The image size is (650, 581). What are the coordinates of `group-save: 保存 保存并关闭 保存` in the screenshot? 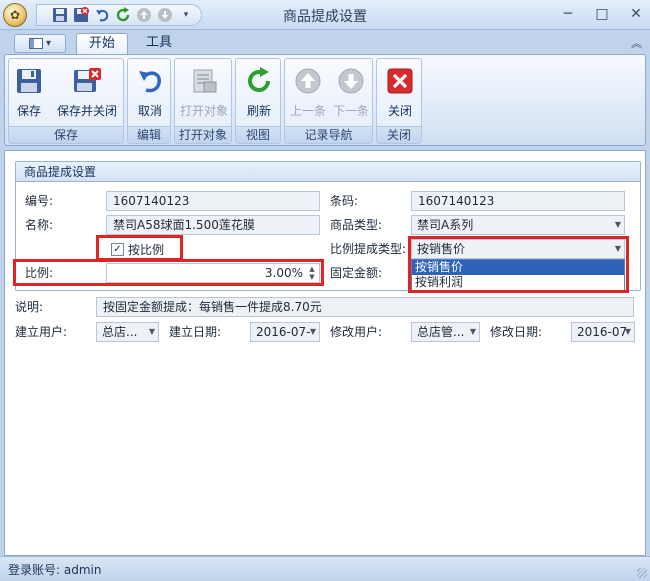 It's located at (66, 101).